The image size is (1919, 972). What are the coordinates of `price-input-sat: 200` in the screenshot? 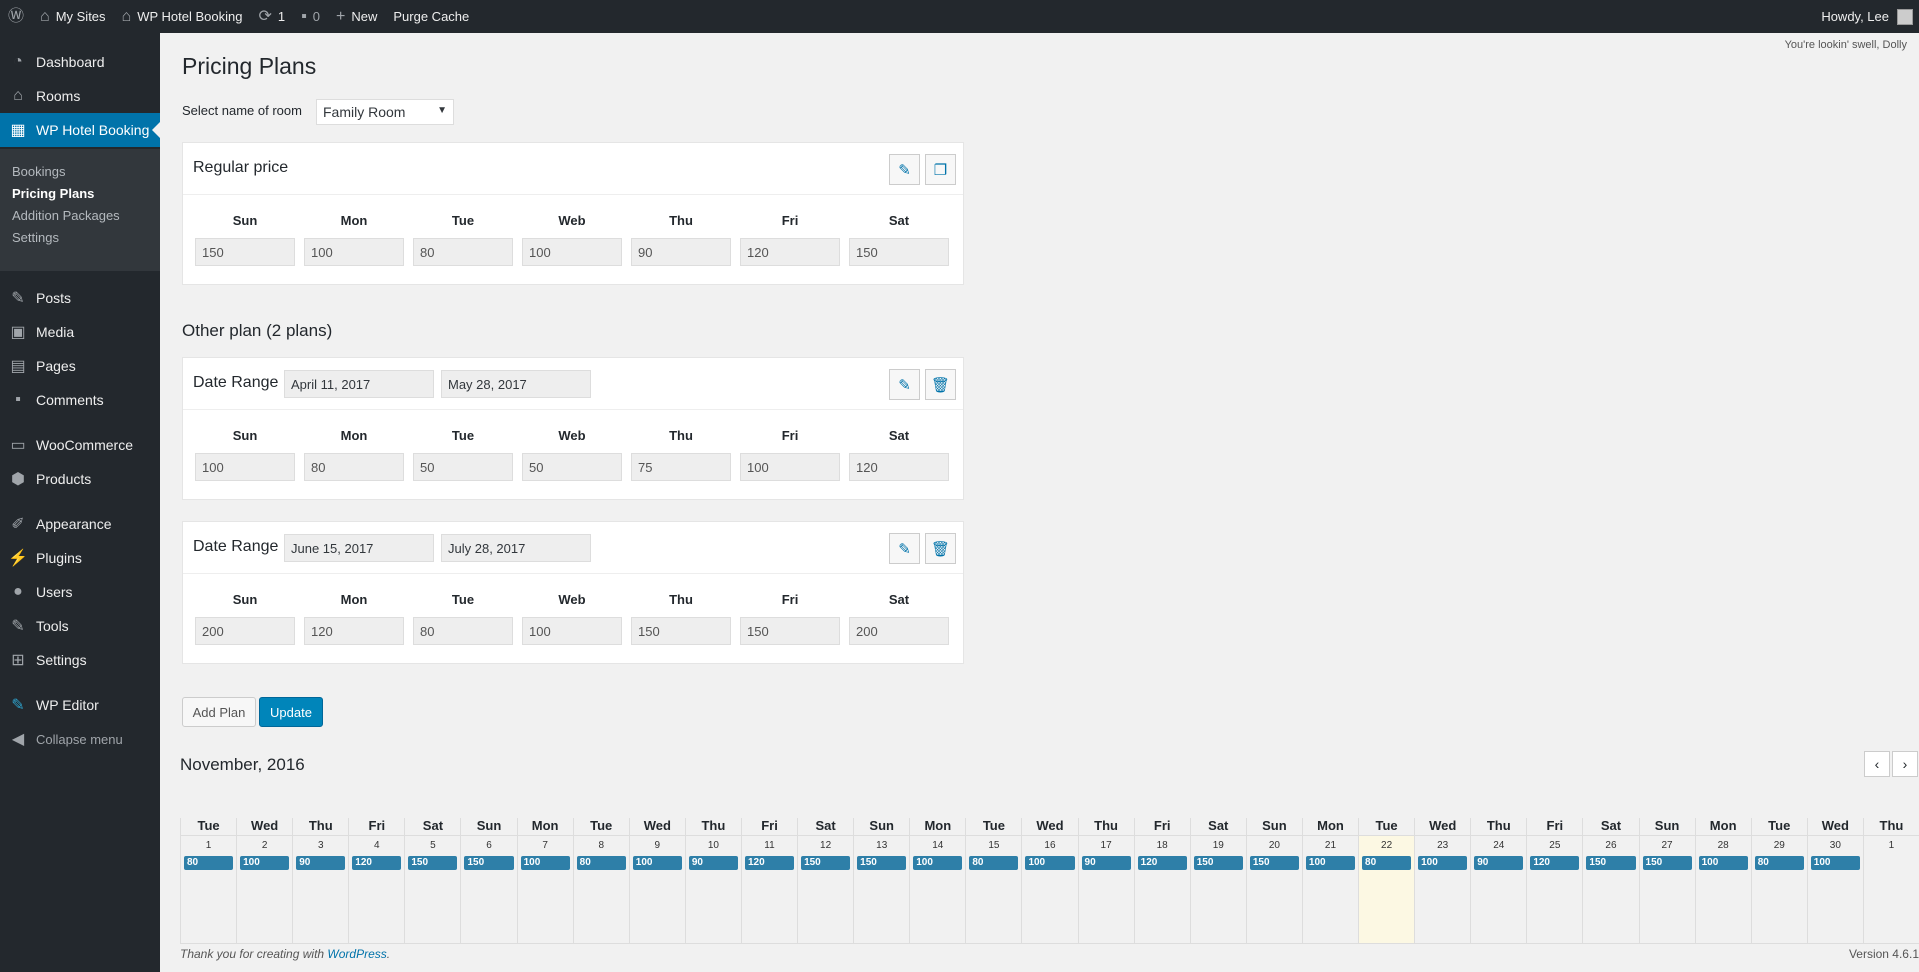 It's located at (899, 631).